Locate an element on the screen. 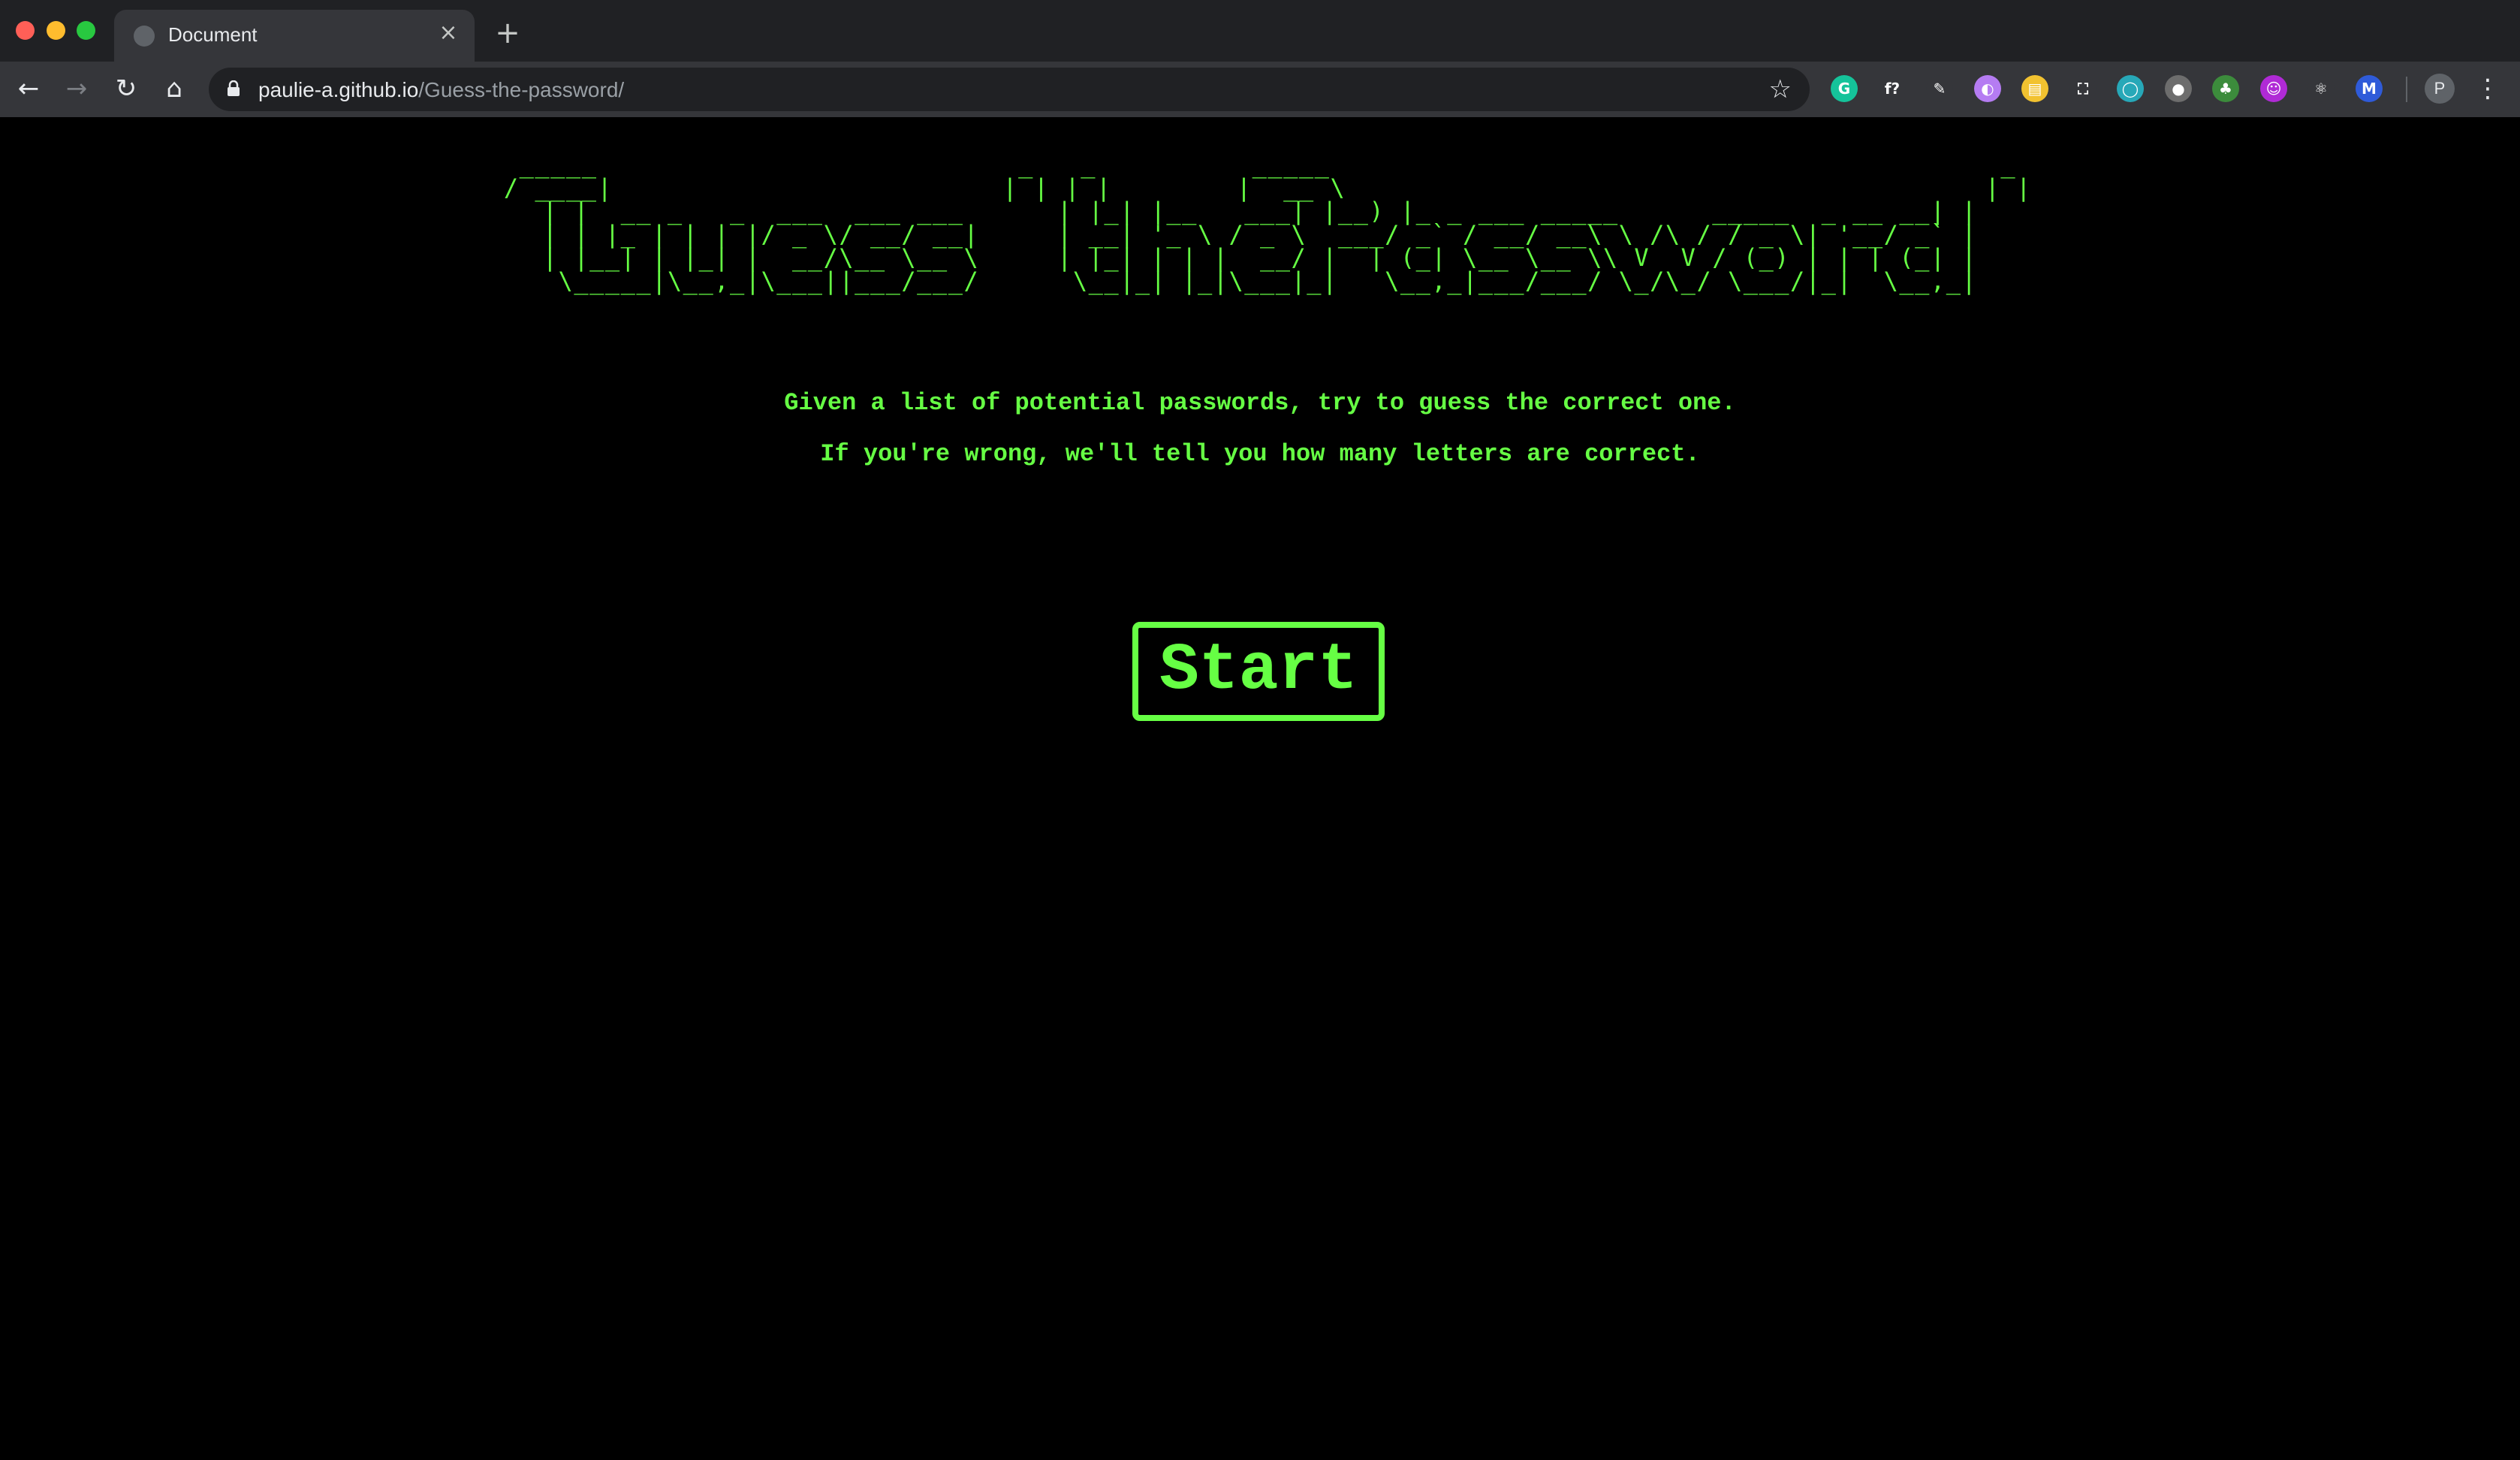 The height and width of the screenshot is (1460, 2520). back-arrow-icon: ← is located at coordinates (28, 88).